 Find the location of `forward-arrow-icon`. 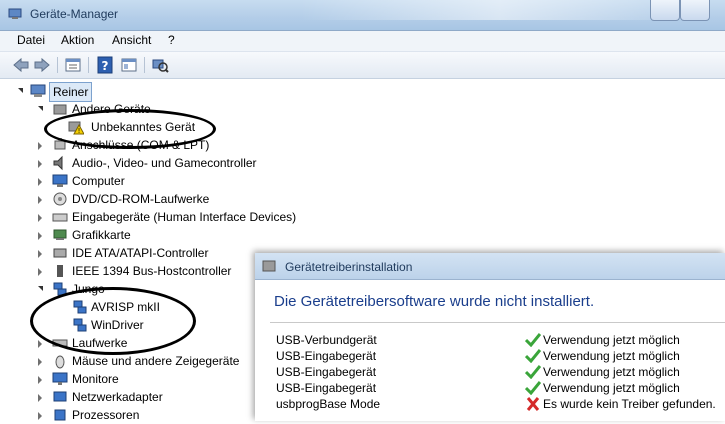

forward-arrow-icon is located at coordinates (42, 65).